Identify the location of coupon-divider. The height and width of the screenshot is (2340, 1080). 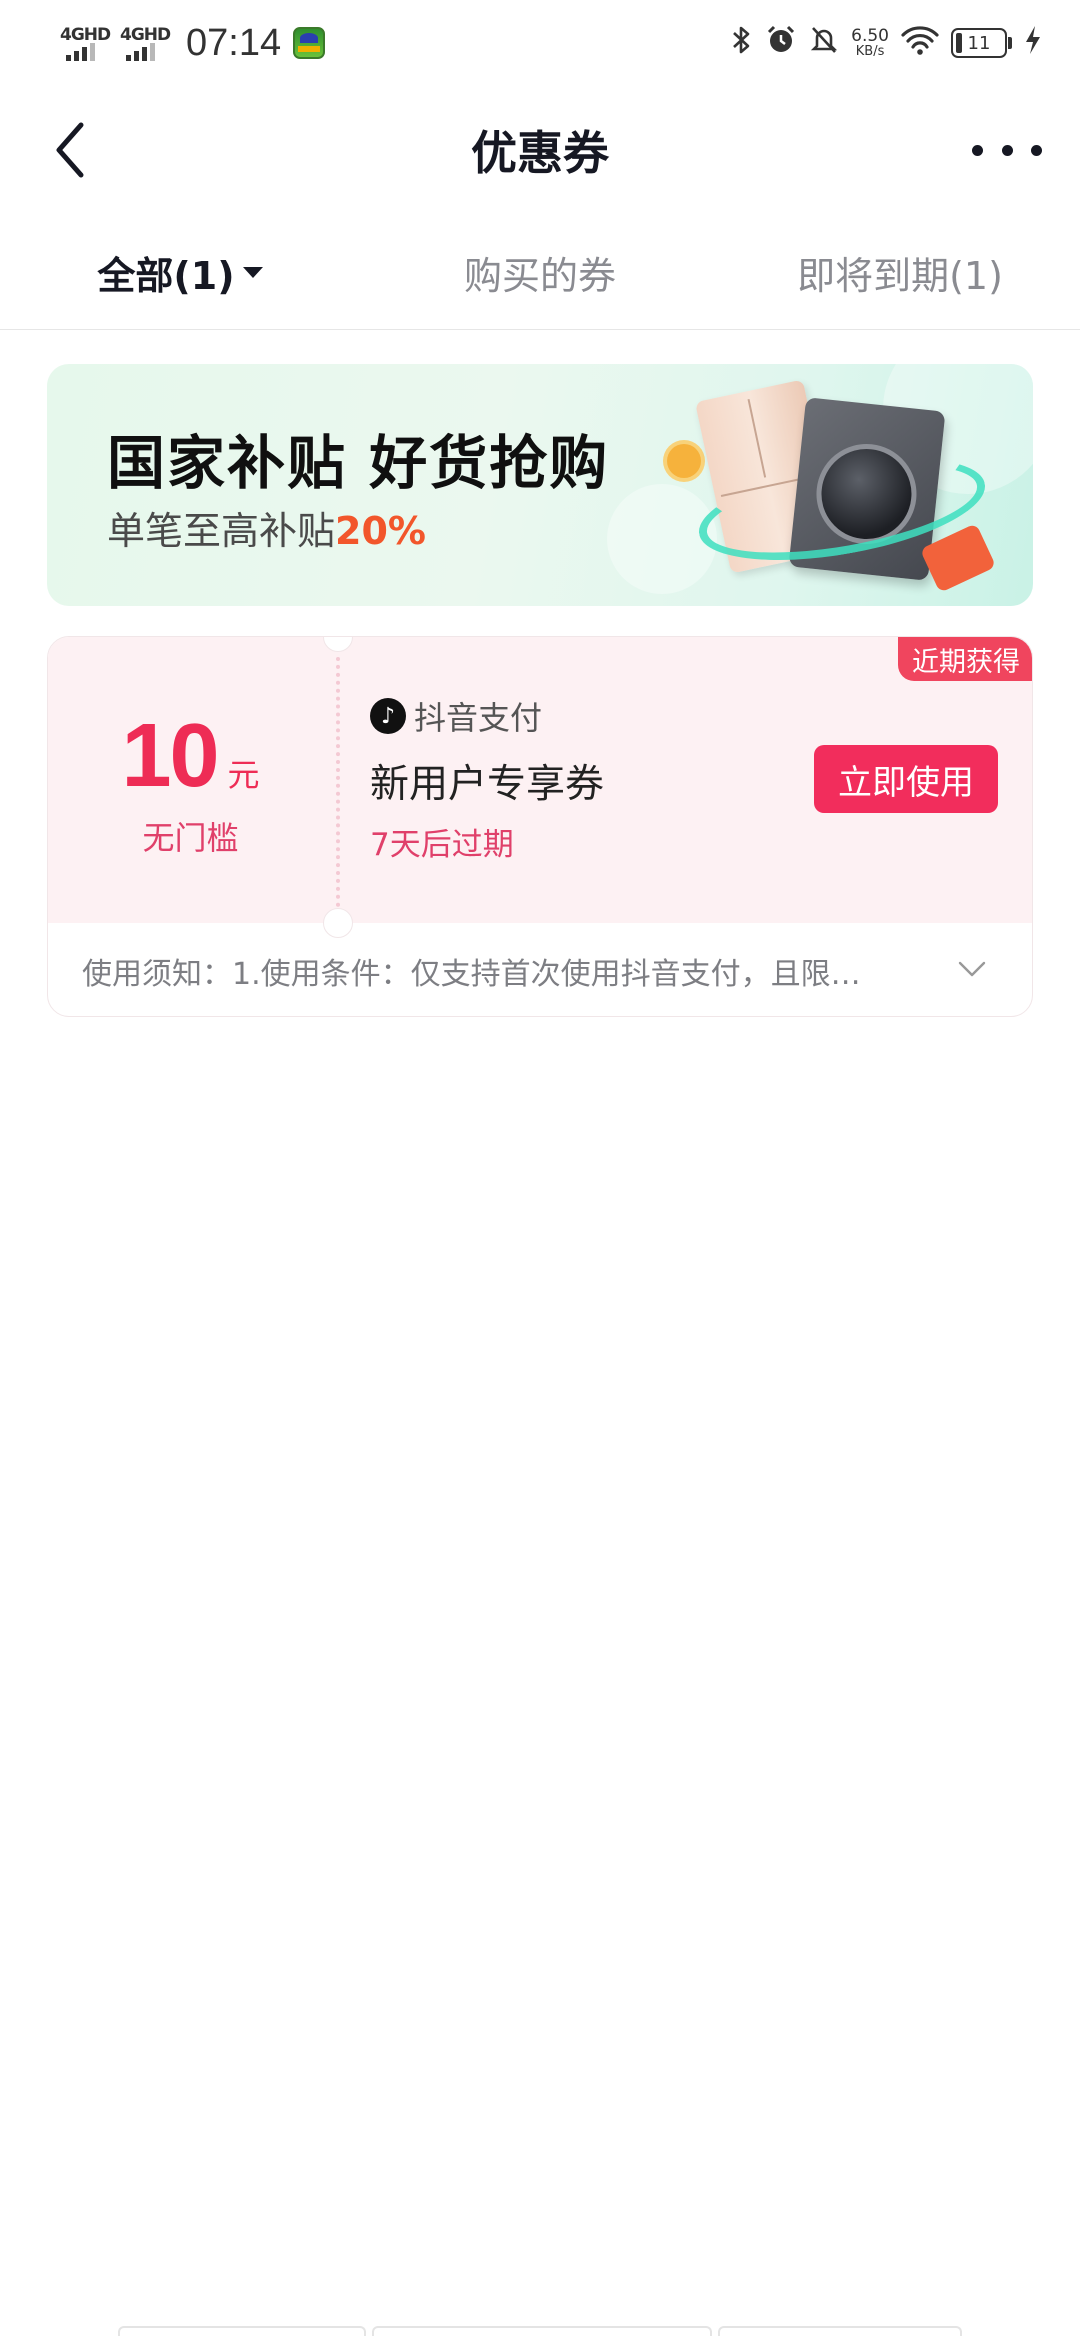
(338, 782).